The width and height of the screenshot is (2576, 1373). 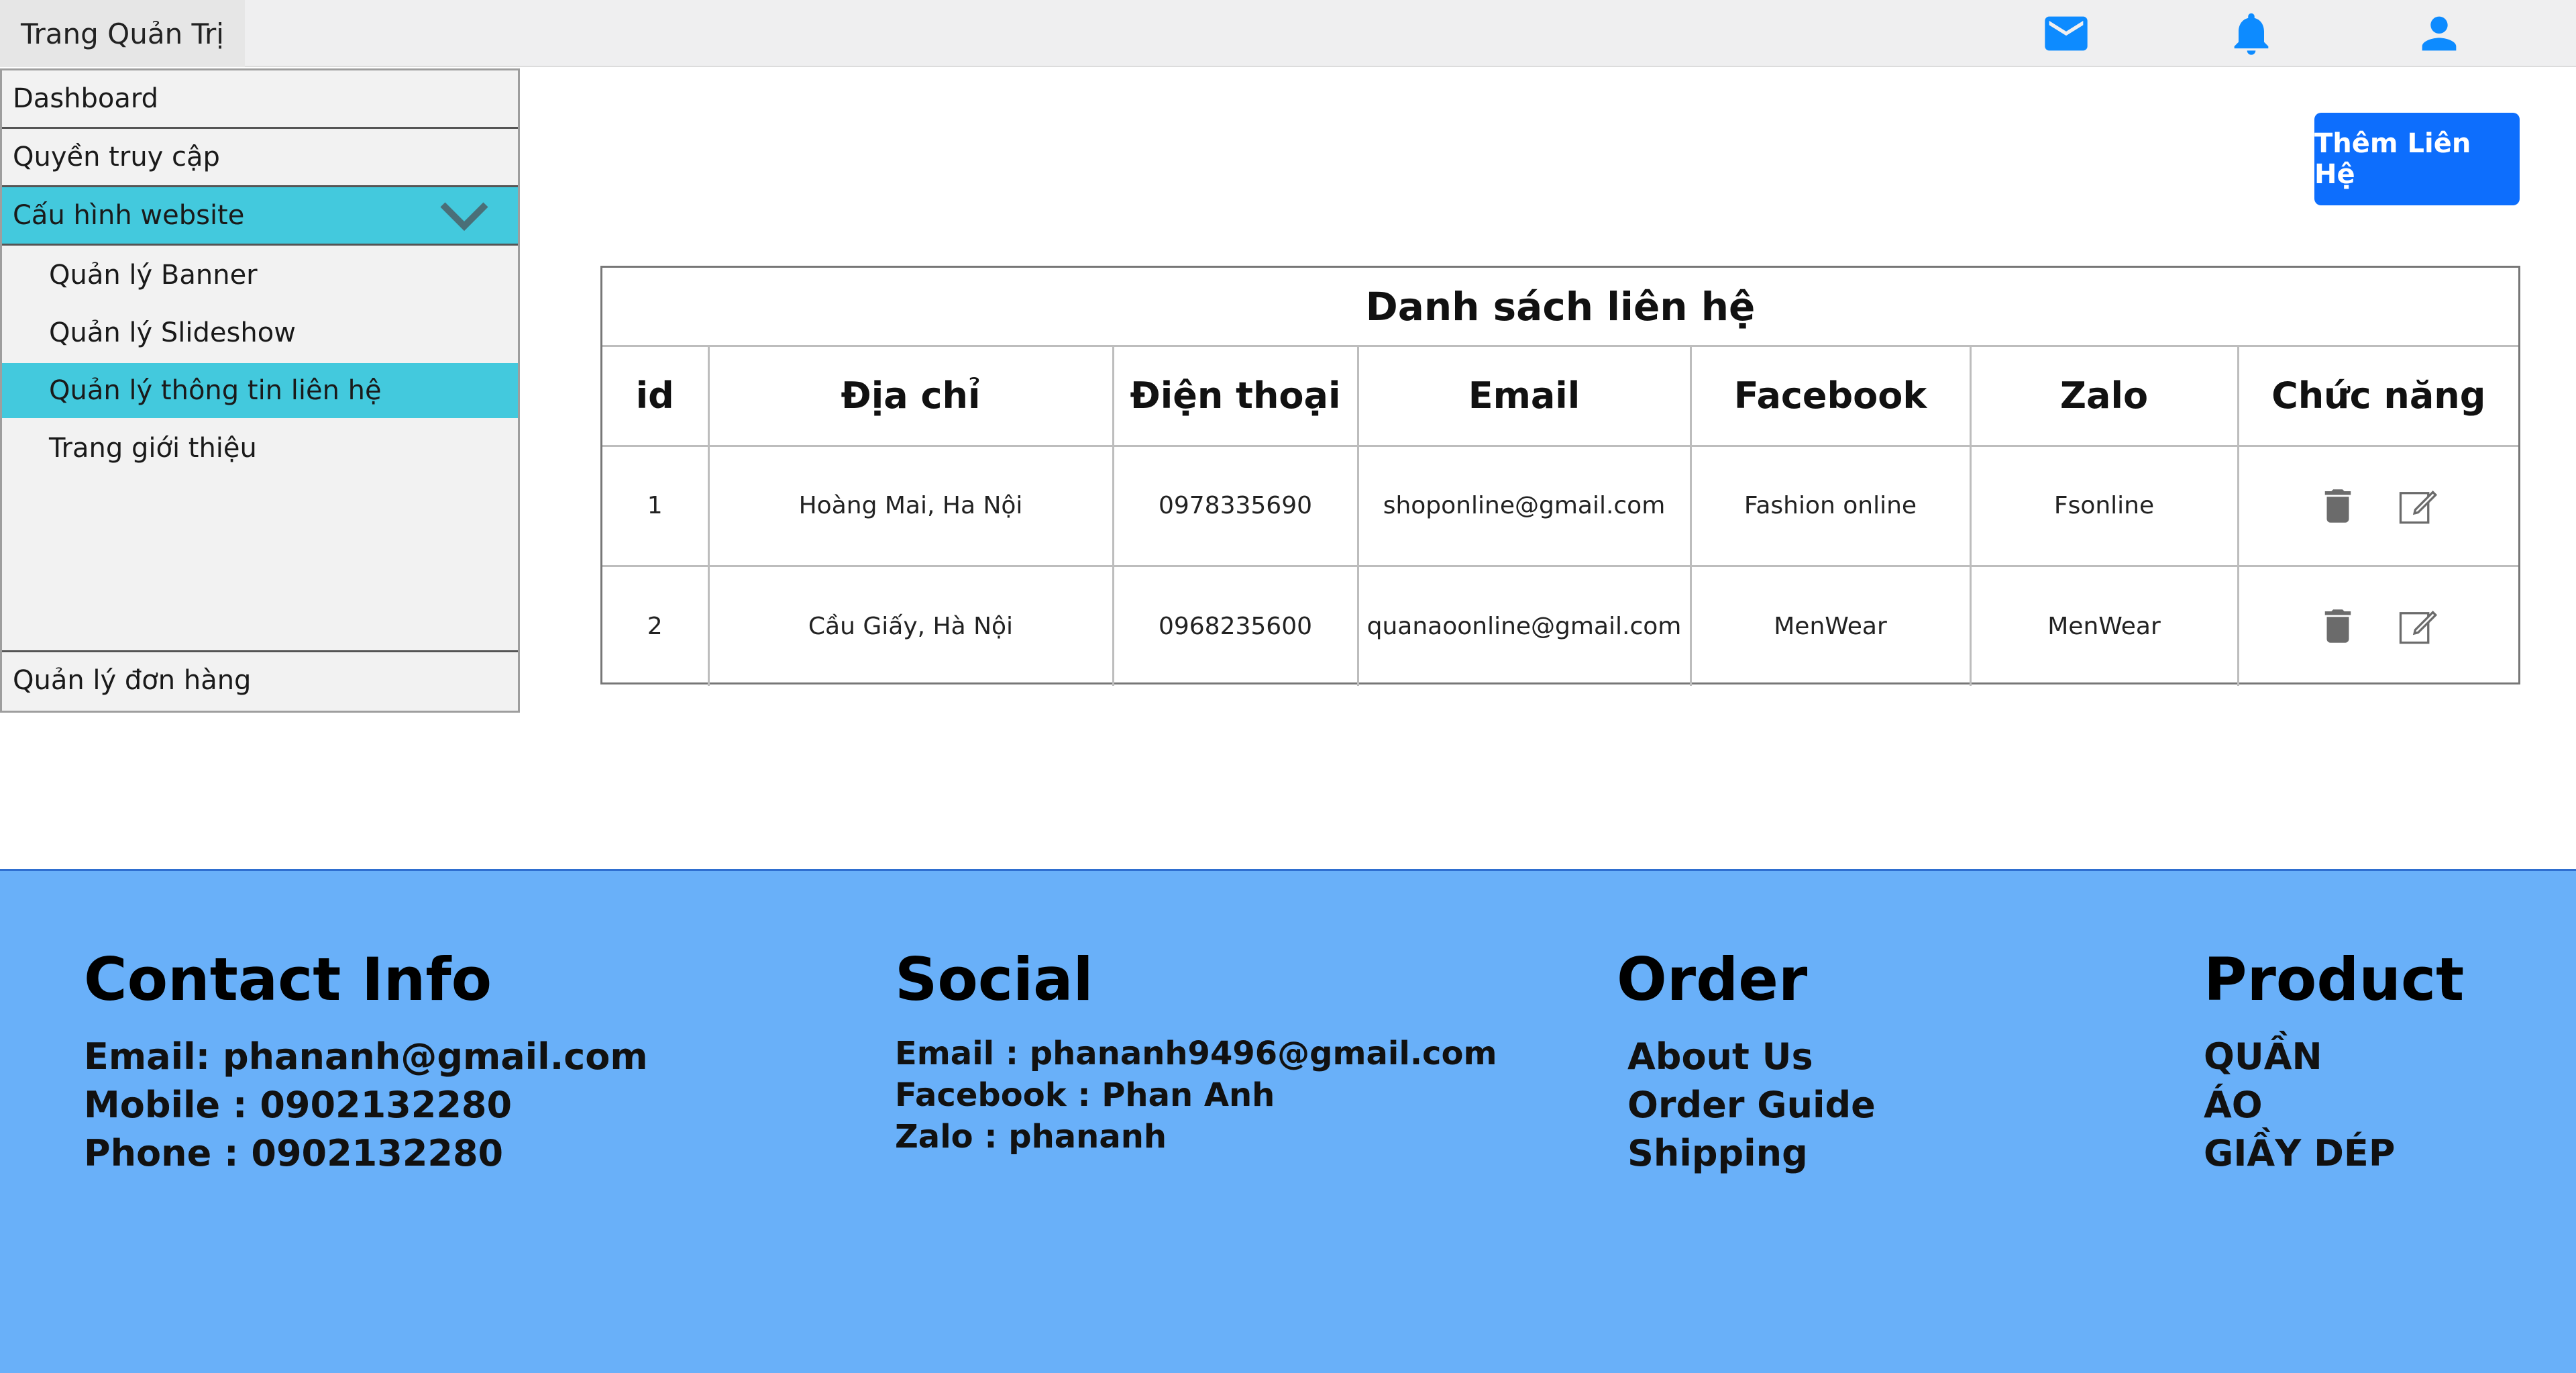 What do you see at coordinates (2334, 1153) in the screenshot?
I see `footer-link-shoes: GIẦY DÉP` at bounding box center [2334, 1153].